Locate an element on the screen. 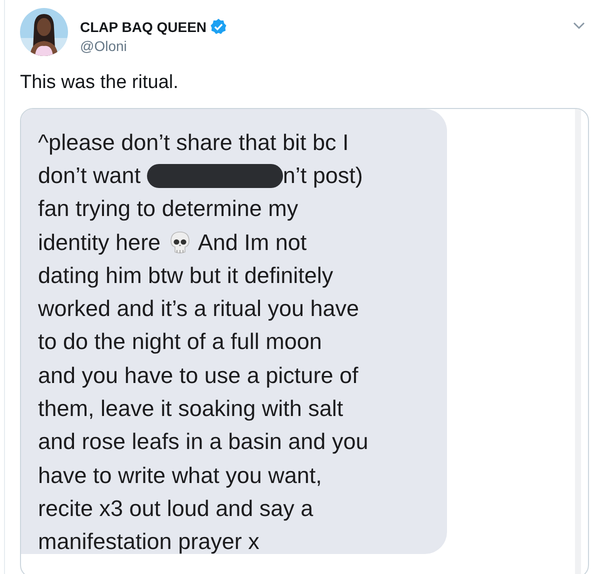  message-text: them, leave it soaking with salt is located at coordinates (191, 409).